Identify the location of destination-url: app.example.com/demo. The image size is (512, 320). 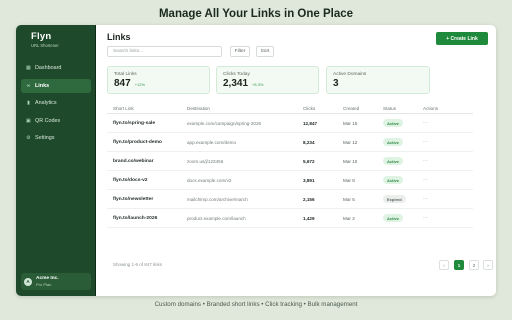
(212, 142).